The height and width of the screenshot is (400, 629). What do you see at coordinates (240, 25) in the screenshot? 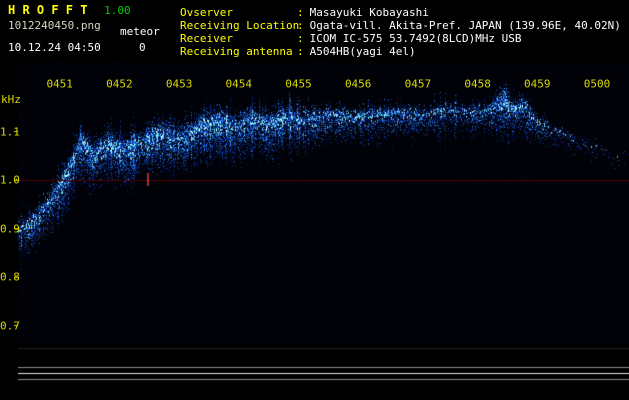
I see `info-label-location: Receiving Location` at bounding box center [240, 25].